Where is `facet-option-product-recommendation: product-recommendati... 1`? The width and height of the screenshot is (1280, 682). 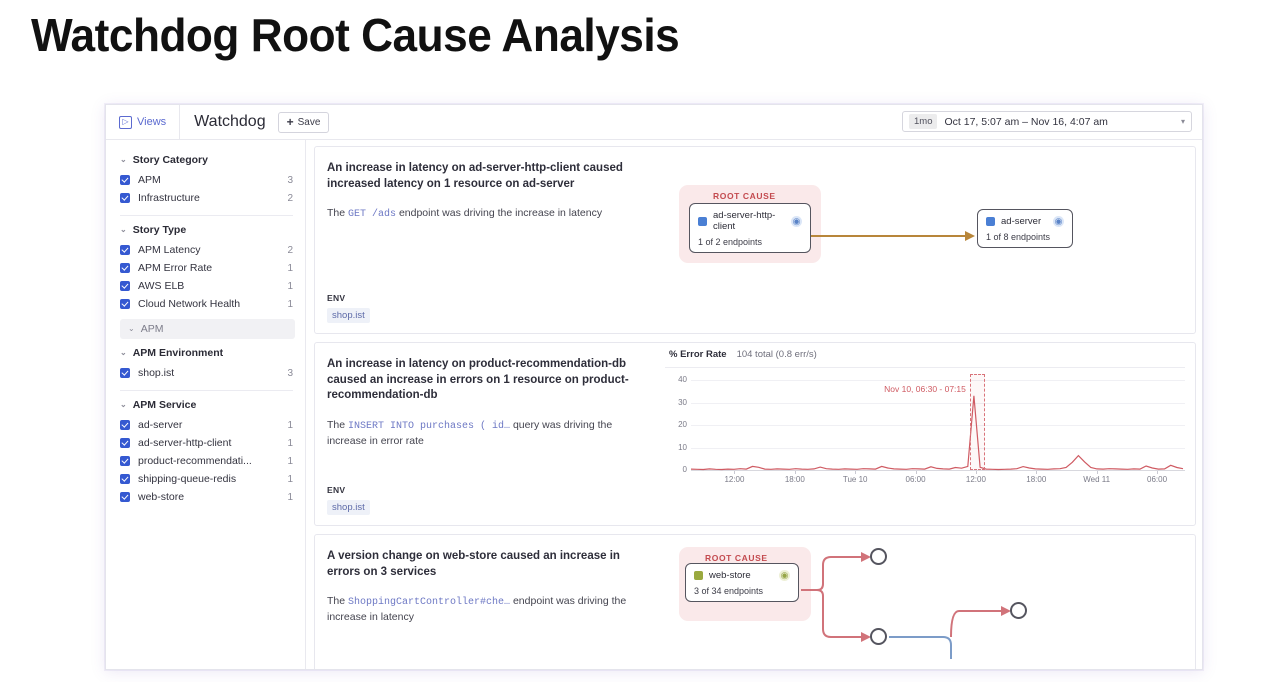 facet-option-product-recommendation: product-recommendati... 1 is located at coordinates (212, 461).